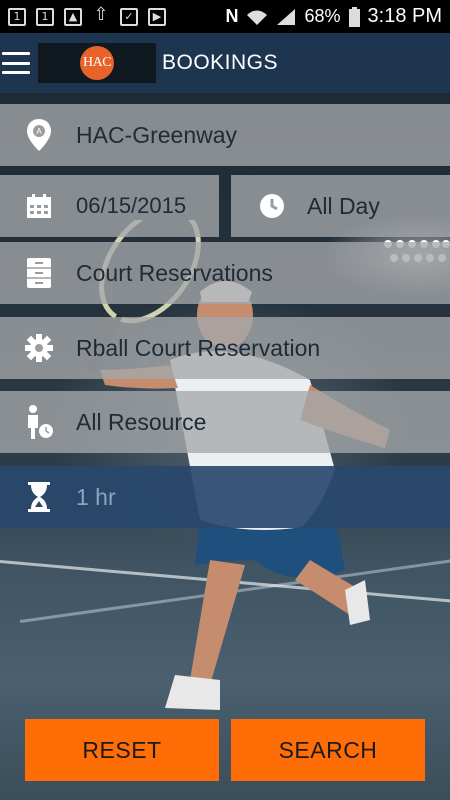 The height and width of the screenshot is (800, 450). What do you see at coordinates (404, 16) in the screenshot?
I see `clock: 3:18 PM` at bounding box center [404, 16].